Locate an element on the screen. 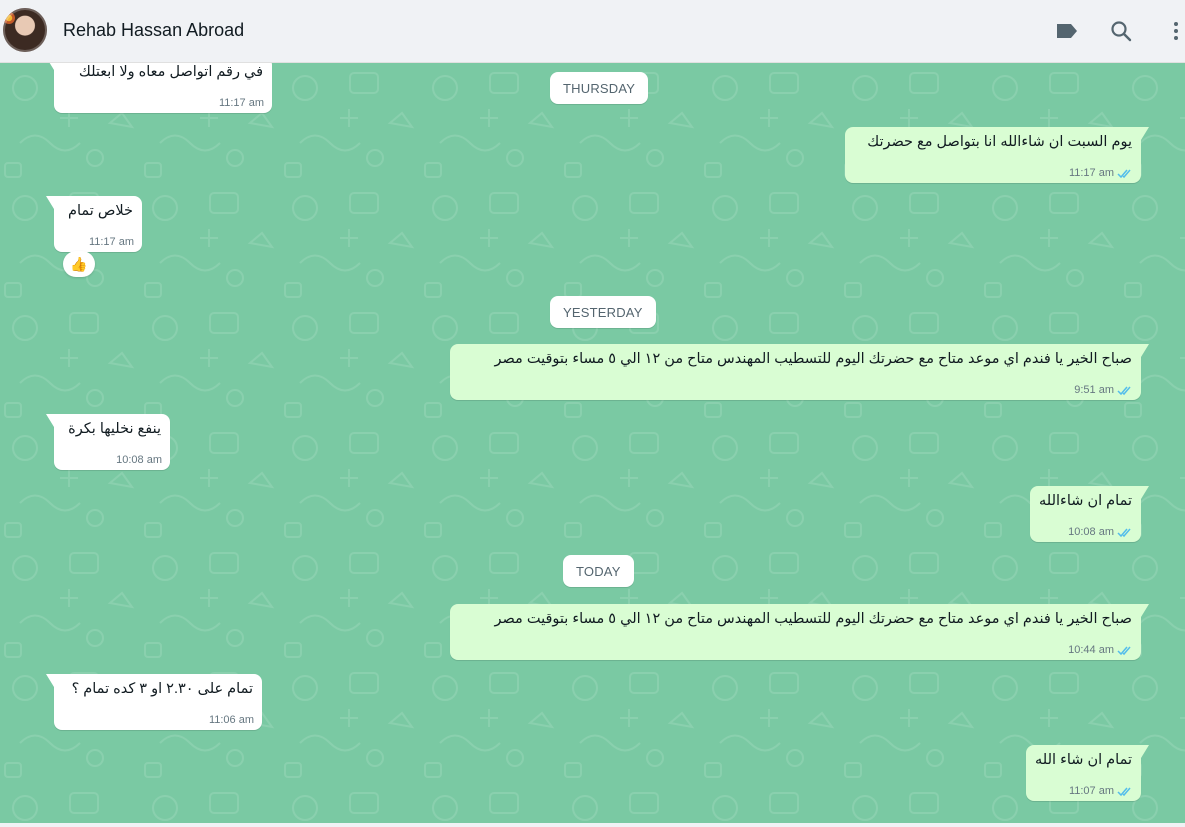 The height and width of the screenshot is (827, 1185). message-time: 10:44 am is located at coordinates (1091, 650).